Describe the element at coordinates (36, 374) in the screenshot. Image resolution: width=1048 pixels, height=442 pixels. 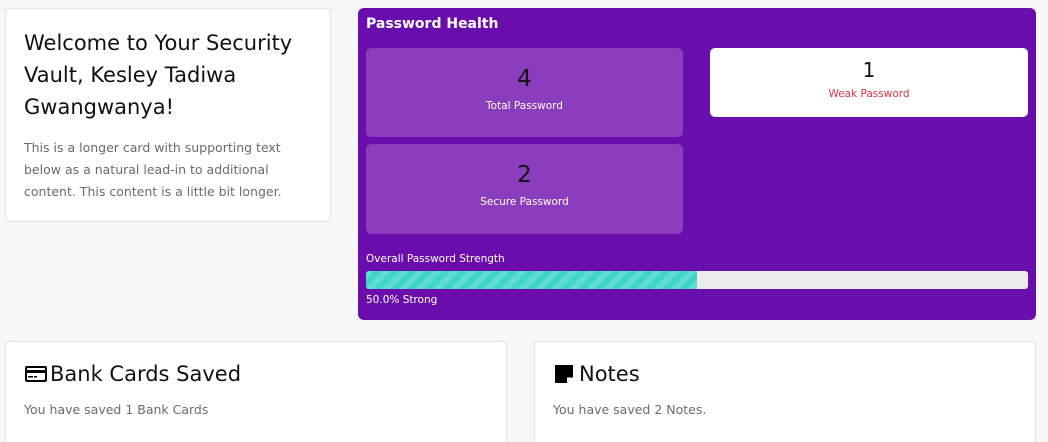
I see `credit-card-icon` at that location.